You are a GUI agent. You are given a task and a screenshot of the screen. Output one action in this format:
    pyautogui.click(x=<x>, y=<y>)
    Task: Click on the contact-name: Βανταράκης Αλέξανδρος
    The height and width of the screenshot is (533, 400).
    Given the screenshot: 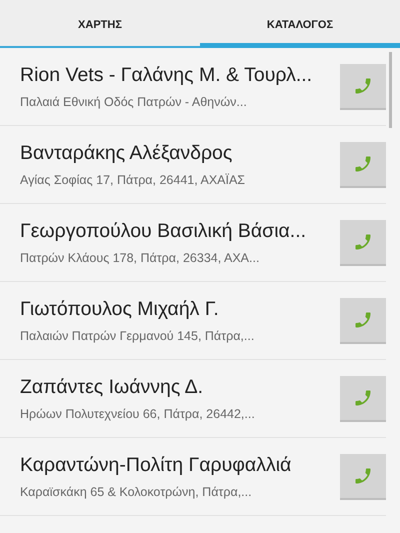 What is the action you would take?
    pyautogui.click(x=127, y=153)
    